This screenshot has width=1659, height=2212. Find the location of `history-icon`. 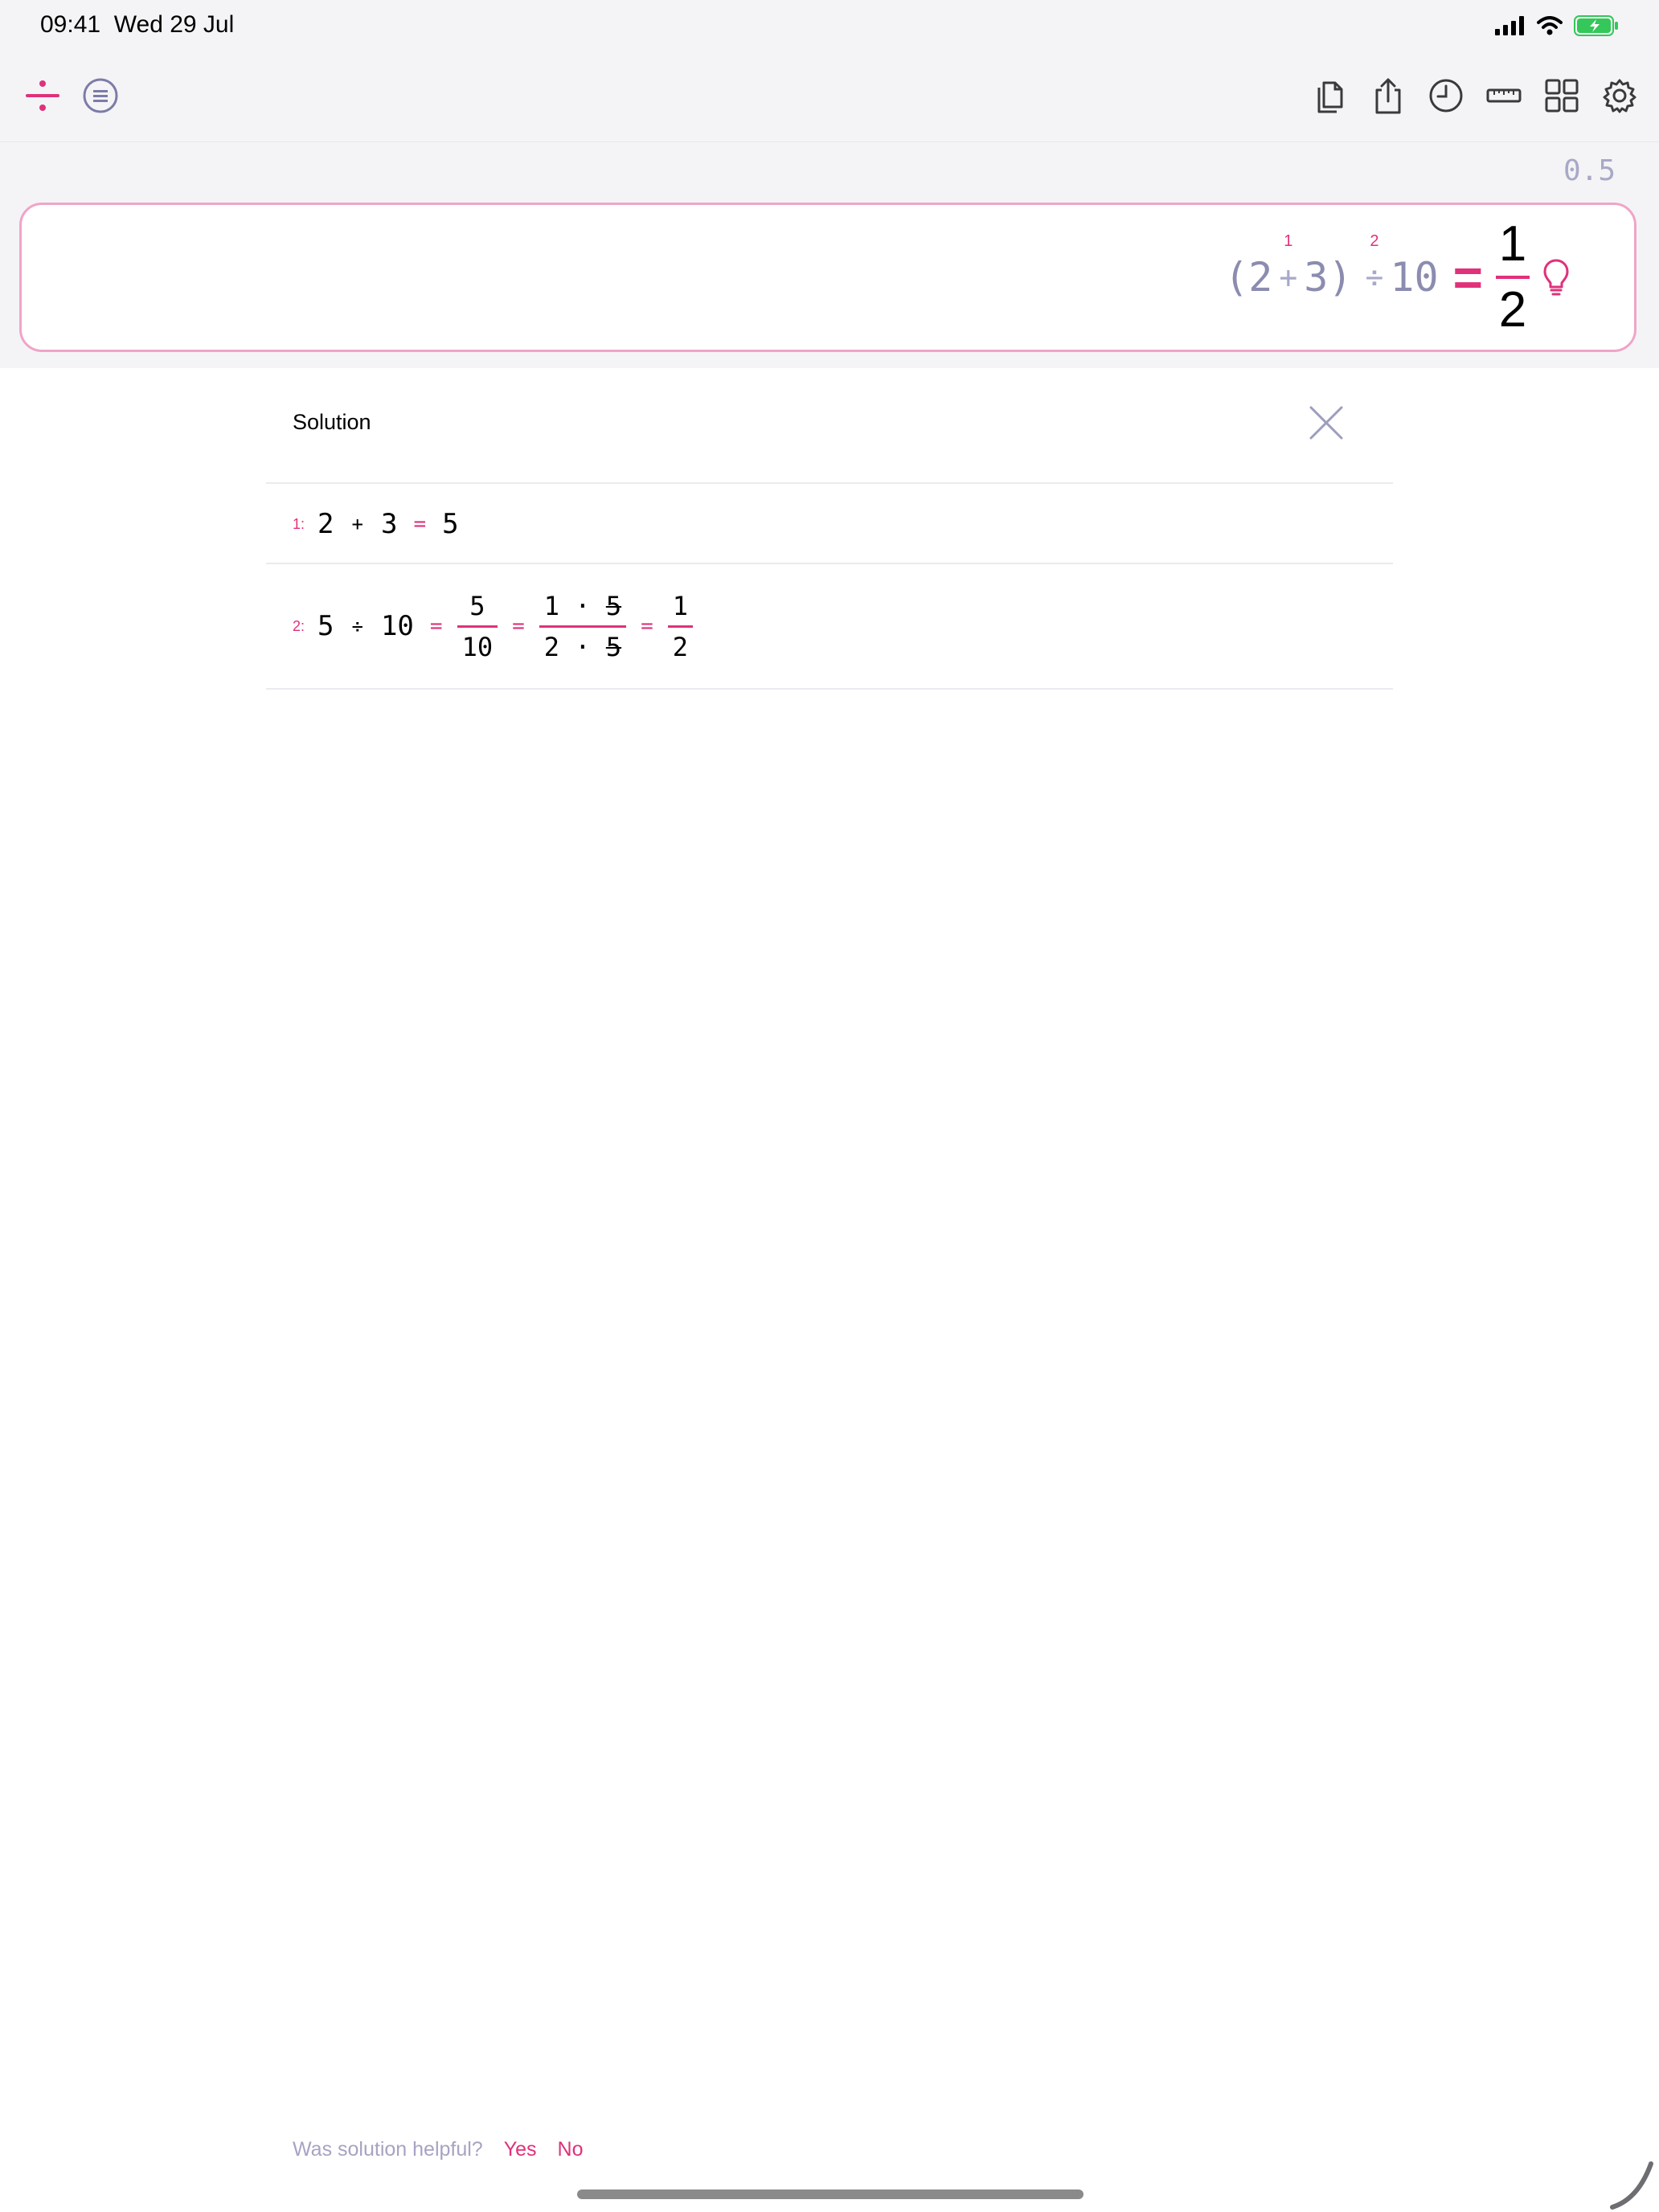

history-icon is located at coordinates (1446, 96).